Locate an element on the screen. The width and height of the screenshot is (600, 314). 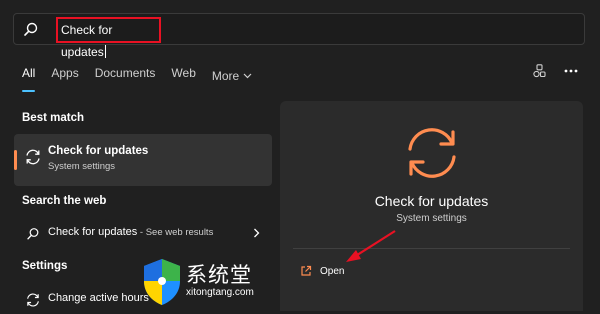
web-result-item: Check for updates - See web results is located at coordinates (143, 234).